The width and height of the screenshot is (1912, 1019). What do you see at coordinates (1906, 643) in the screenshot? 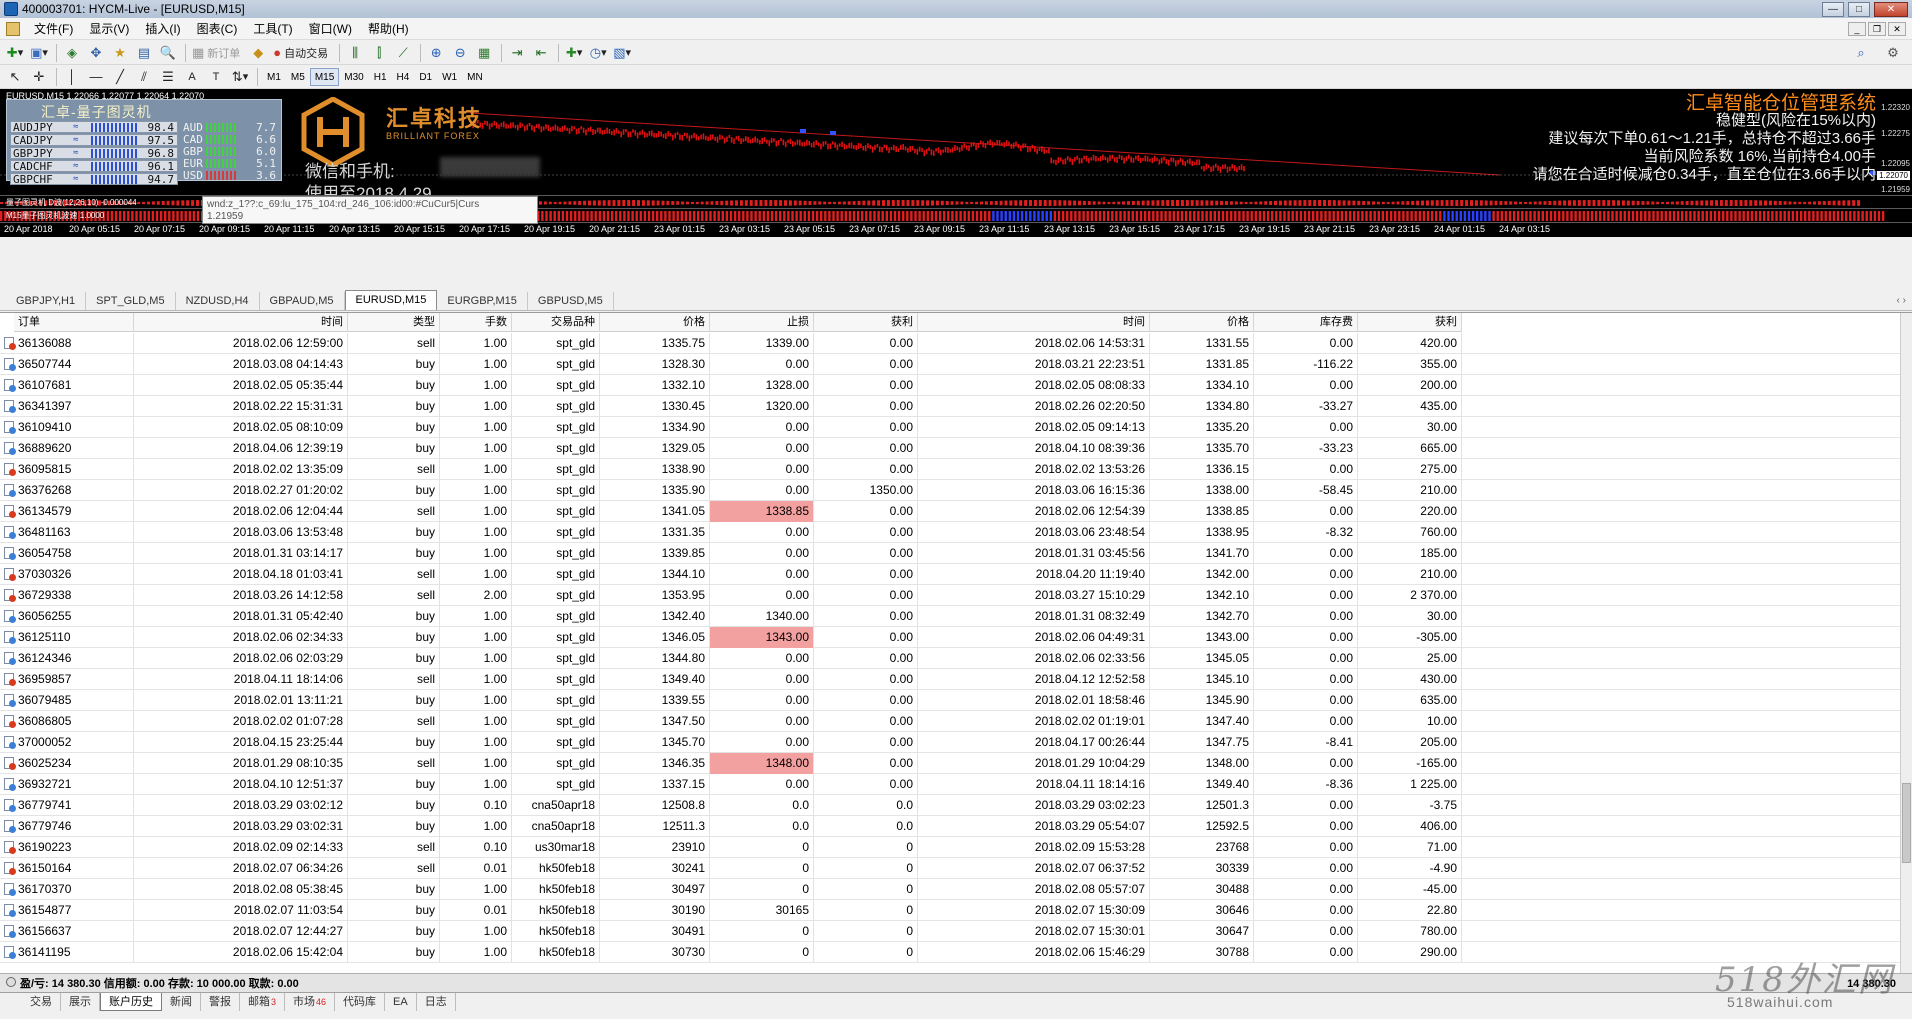
I see `vertical-scrollbar` at bounding box center [1906, 643].